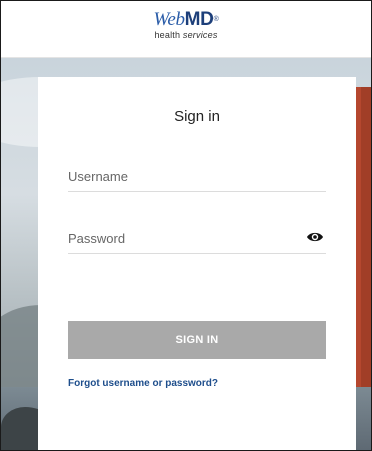 This screenshot has height=451, width=372. Describe the element at coordinates (197, 116) in the screenshot. I see `signin-title: Sign in` at that location.